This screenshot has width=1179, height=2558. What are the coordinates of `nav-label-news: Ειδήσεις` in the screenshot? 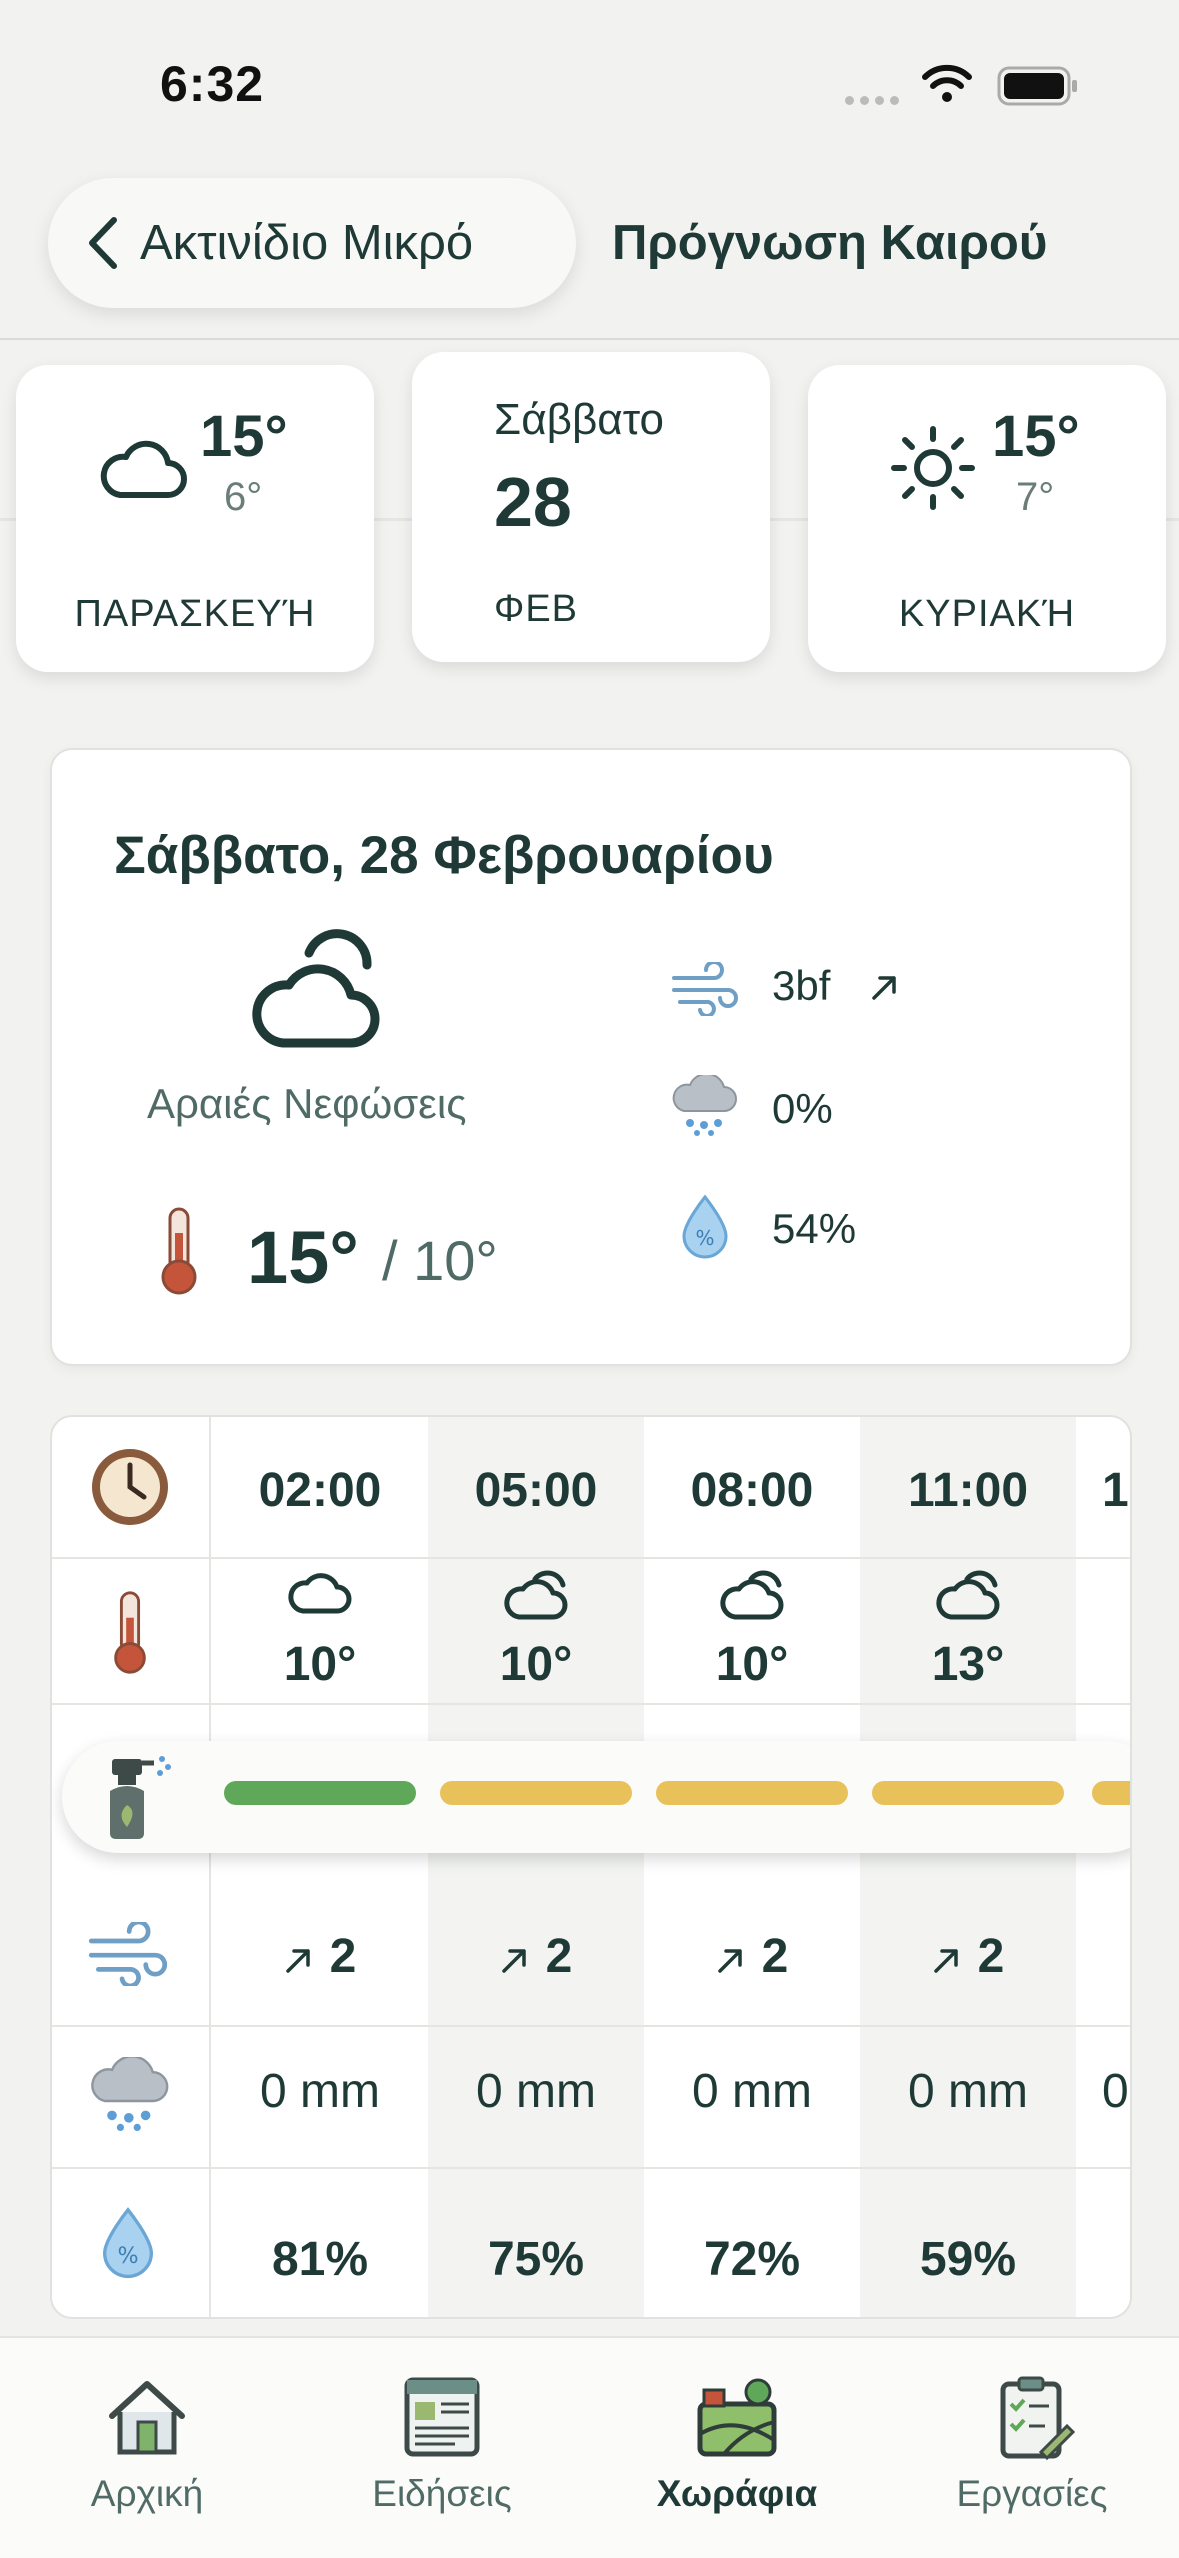 It's located at (442, 2493).